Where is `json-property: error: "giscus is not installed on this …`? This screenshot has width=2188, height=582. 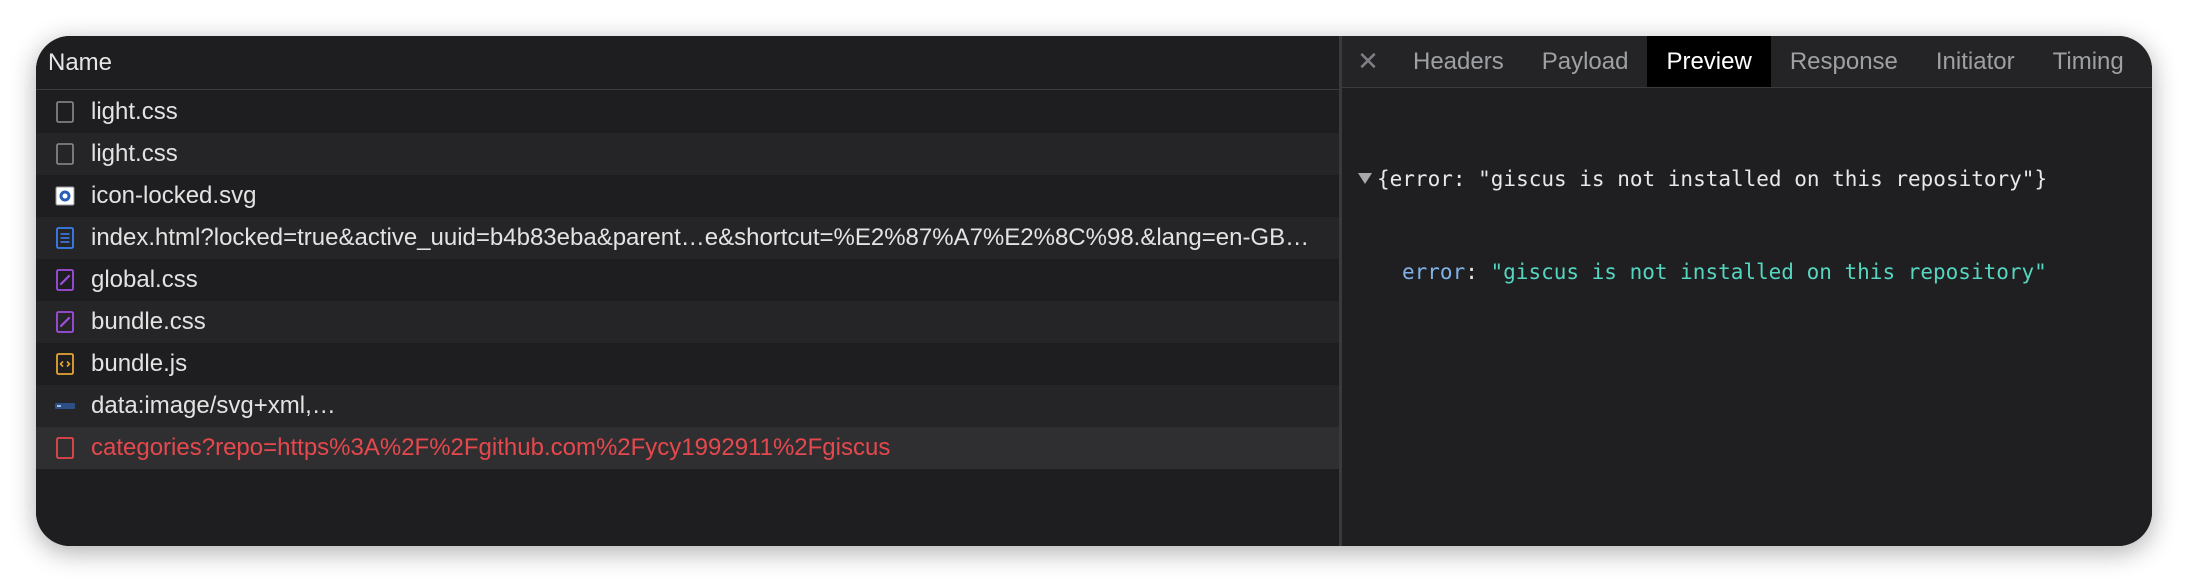
json-property: error: "giscus is not installed on this … is located at coordinates (1755, 272).